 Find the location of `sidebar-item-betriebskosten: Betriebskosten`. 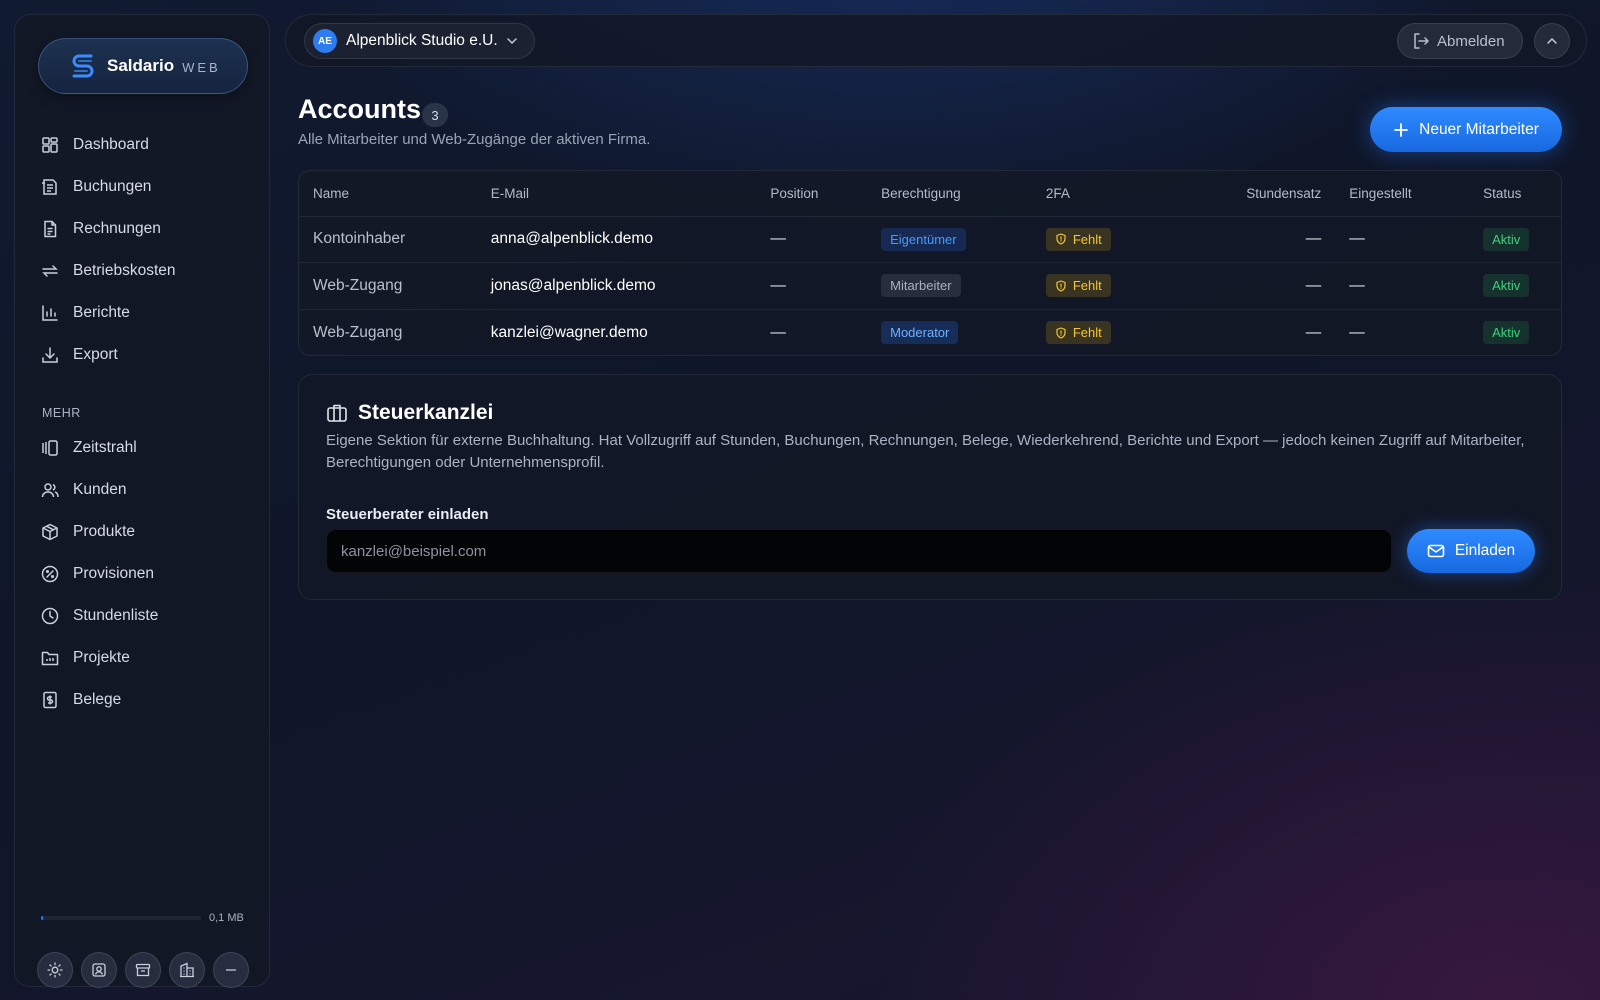

sidebar-item-betriebskosten: Betriebskosten is located at coordinates (143, 271).